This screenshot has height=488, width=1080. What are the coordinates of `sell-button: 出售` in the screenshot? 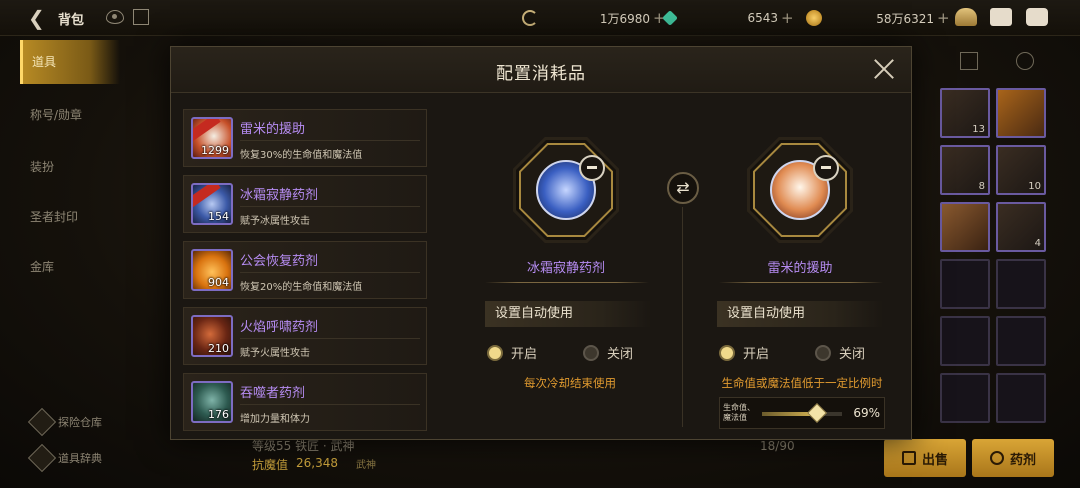 It's located at (925, 458).